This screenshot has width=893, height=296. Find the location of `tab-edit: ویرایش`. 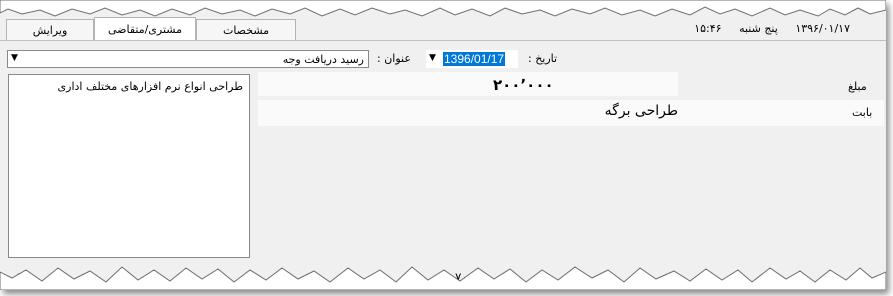

tab-edit: ویرایش is located at coordinates (50, 30).